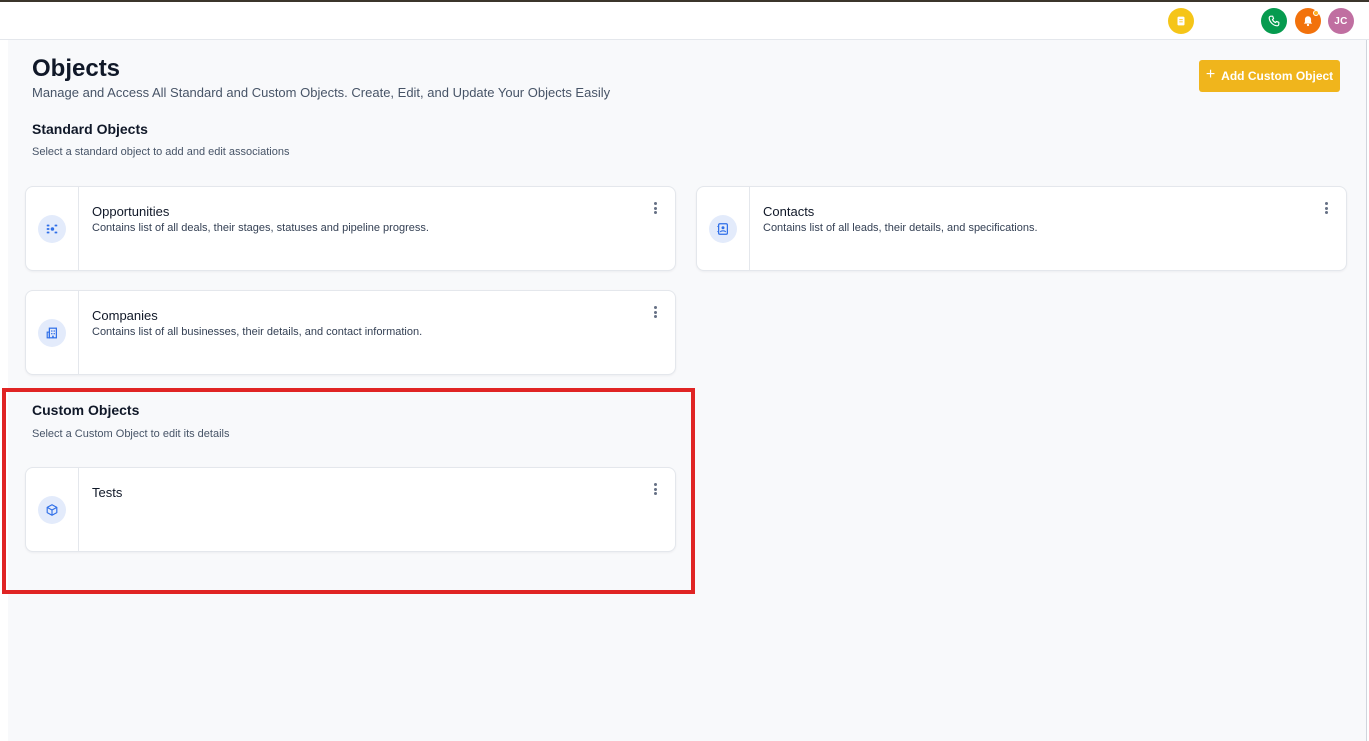  I want to click on notifications-button, so click(1308, 21).